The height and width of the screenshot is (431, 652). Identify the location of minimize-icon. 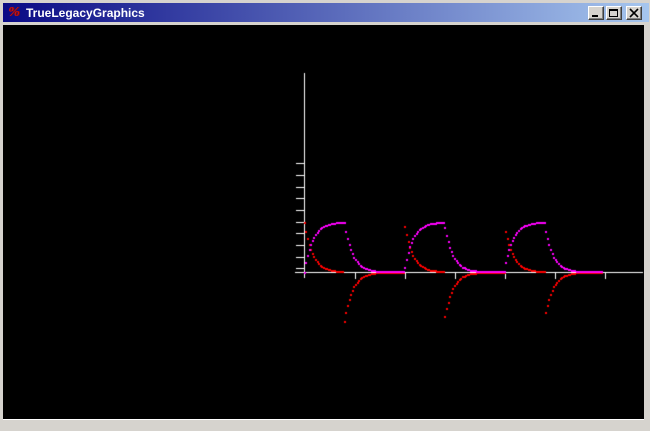
(595, 15).